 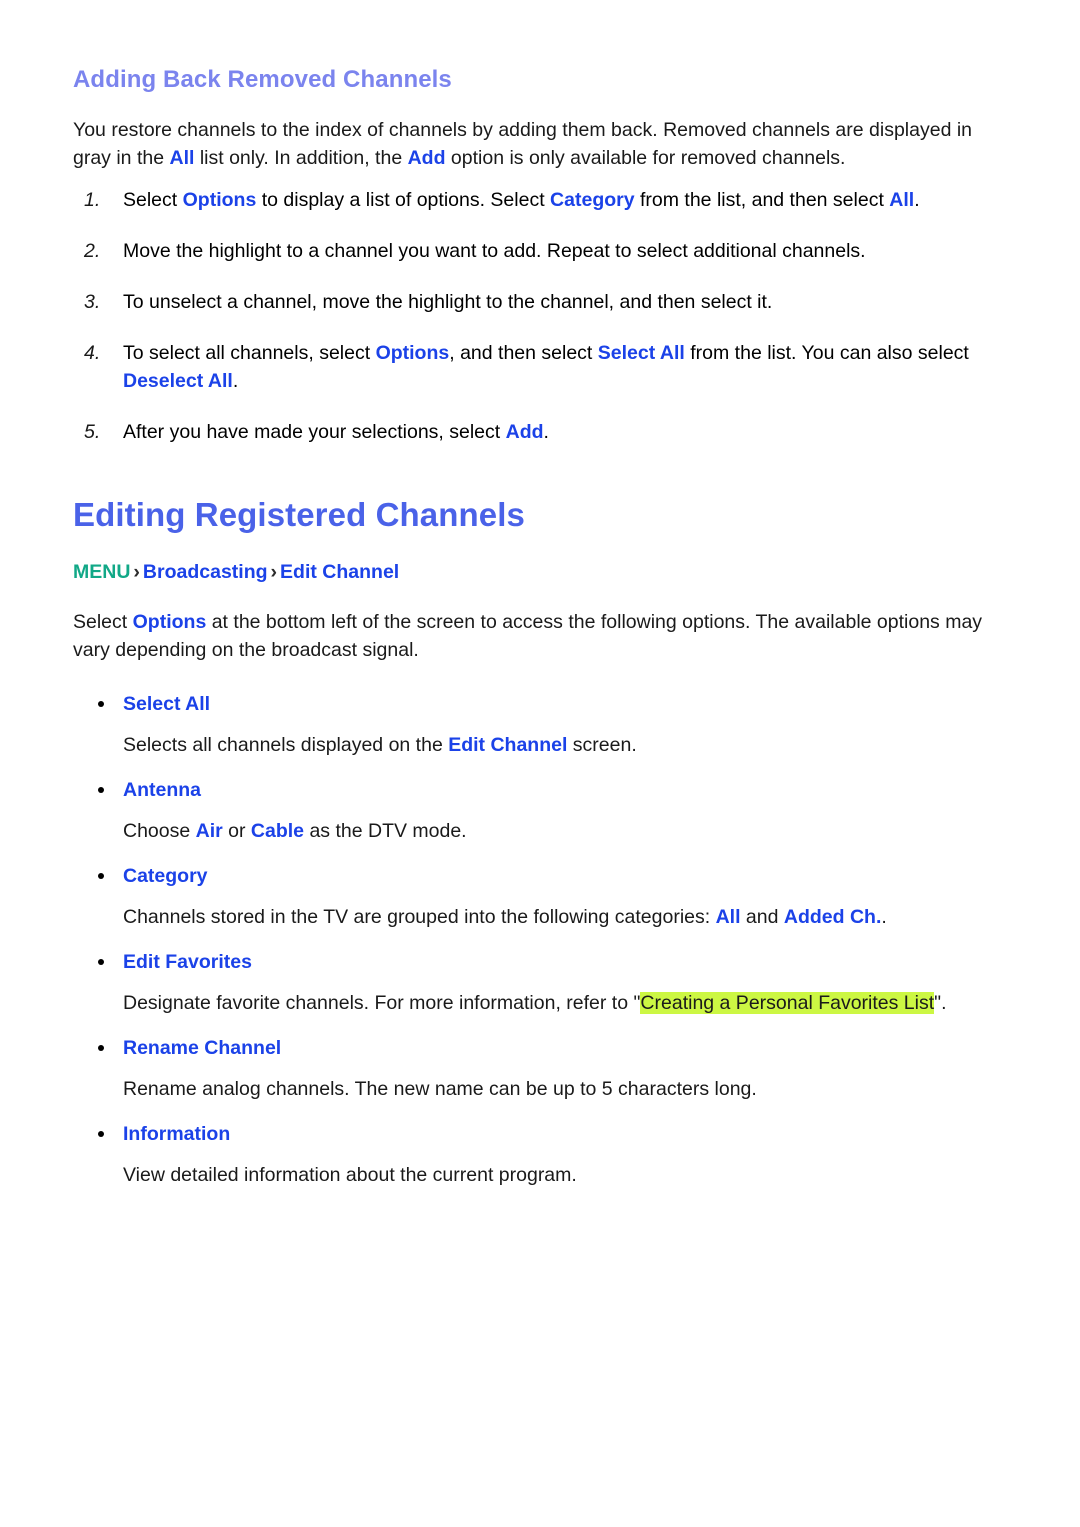 What do you see at coordinates (508, 745) in the screenshot?
I see `inline-emphasis-edit-channel: Edit Channel` at bounding box center [508, 745].